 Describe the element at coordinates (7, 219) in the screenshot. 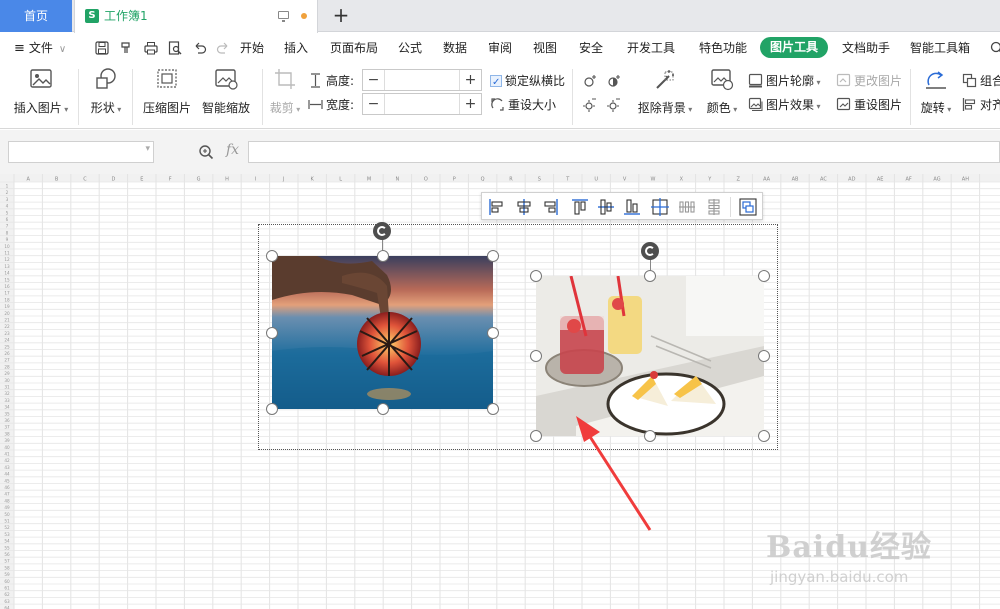

I see `row-header: 6` at that location.